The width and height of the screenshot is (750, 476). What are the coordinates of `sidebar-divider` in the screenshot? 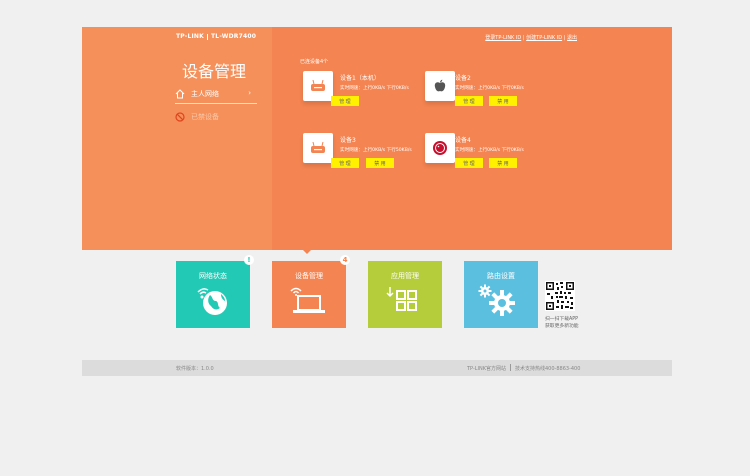 It's located at (216, 103).